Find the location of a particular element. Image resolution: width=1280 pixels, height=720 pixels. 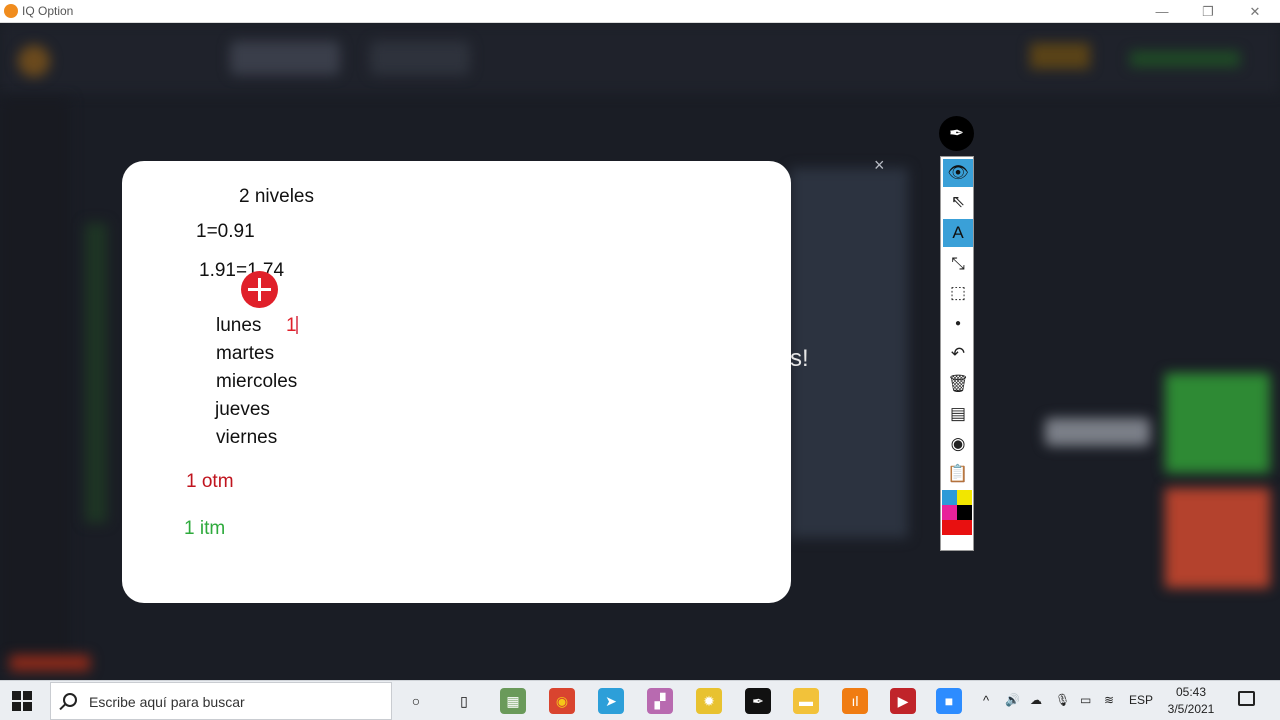

otm-note: 1 otm is located at coordinates (210, 481).